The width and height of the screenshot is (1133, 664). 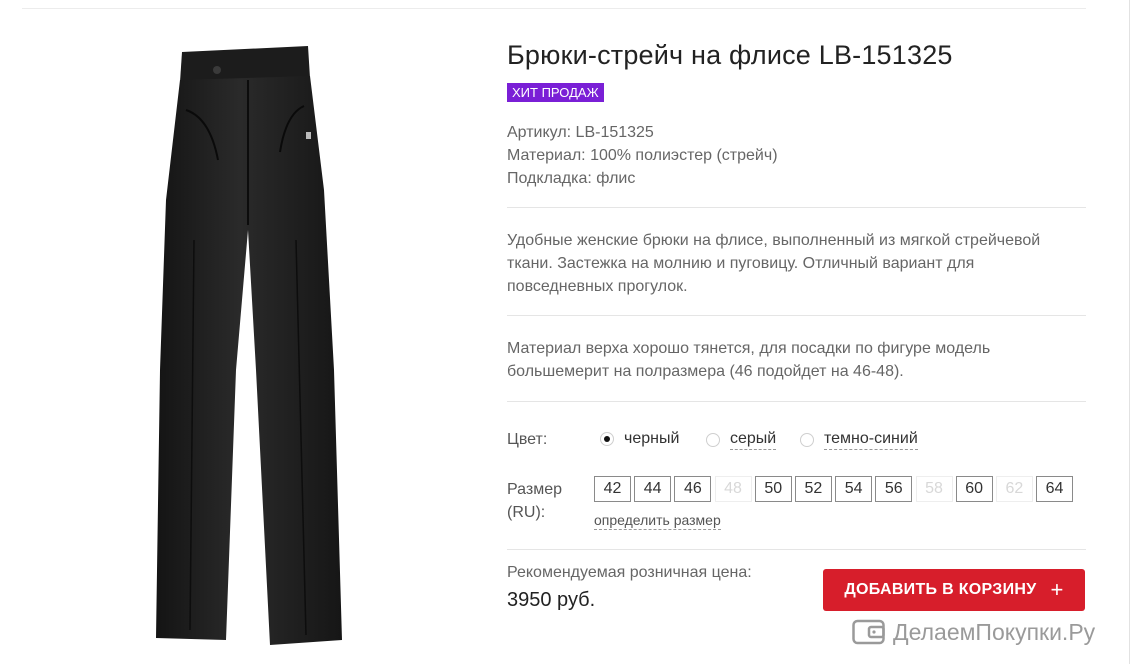 What do you see at coordinates (526, 512) in the screenshot?
I see `size-label-line2: (RU):` at bounding box center [526, 512].